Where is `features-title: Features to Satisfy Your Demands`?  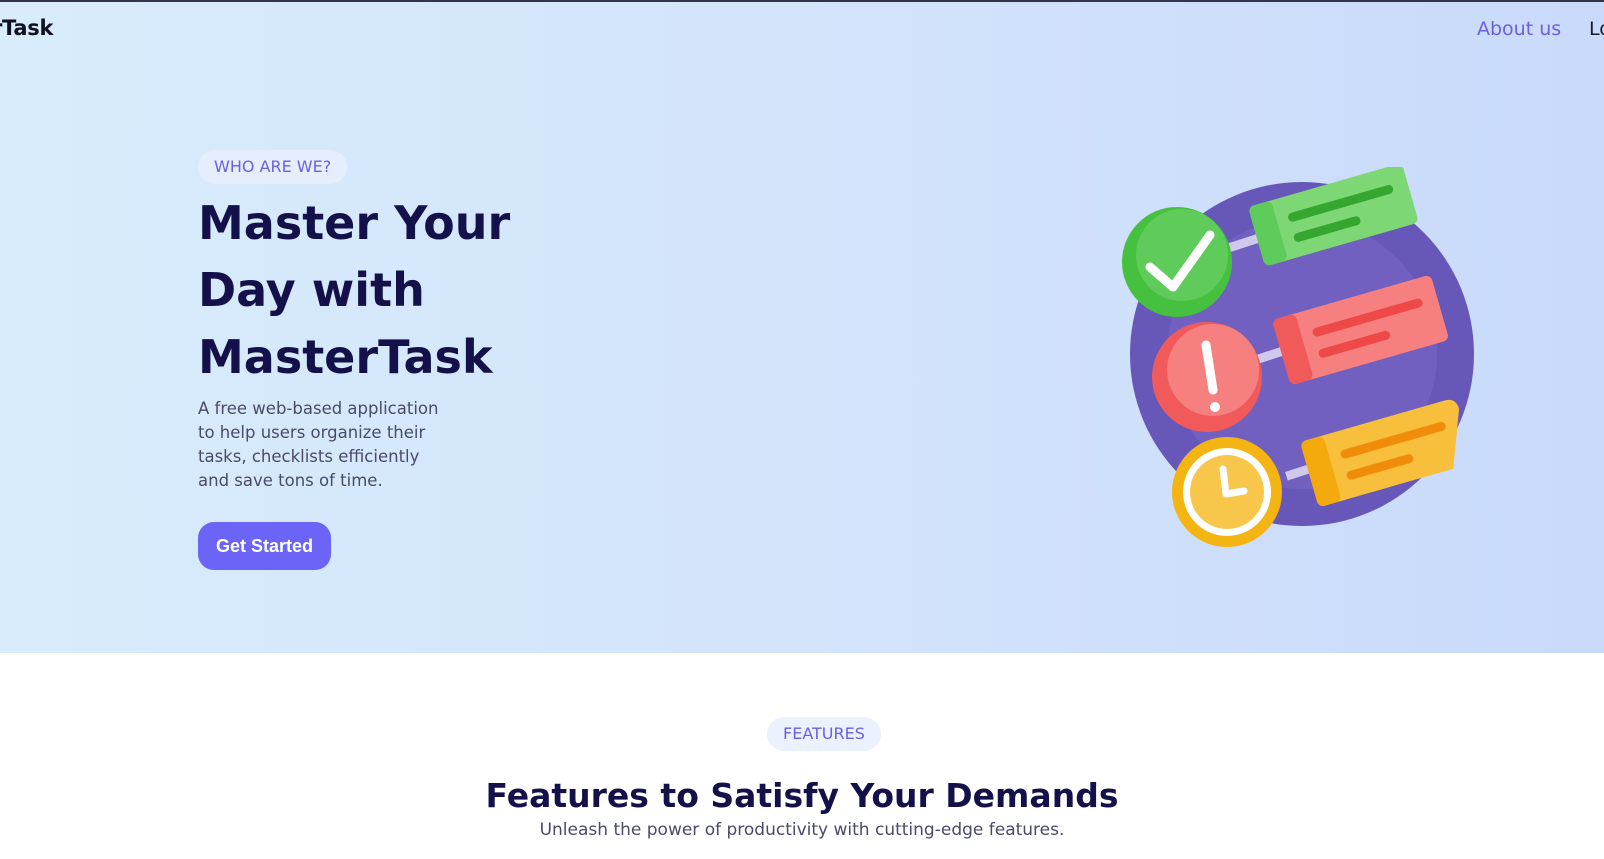
features-title: Features to Satisfy Your Demands is located at coordinates (802, 795).